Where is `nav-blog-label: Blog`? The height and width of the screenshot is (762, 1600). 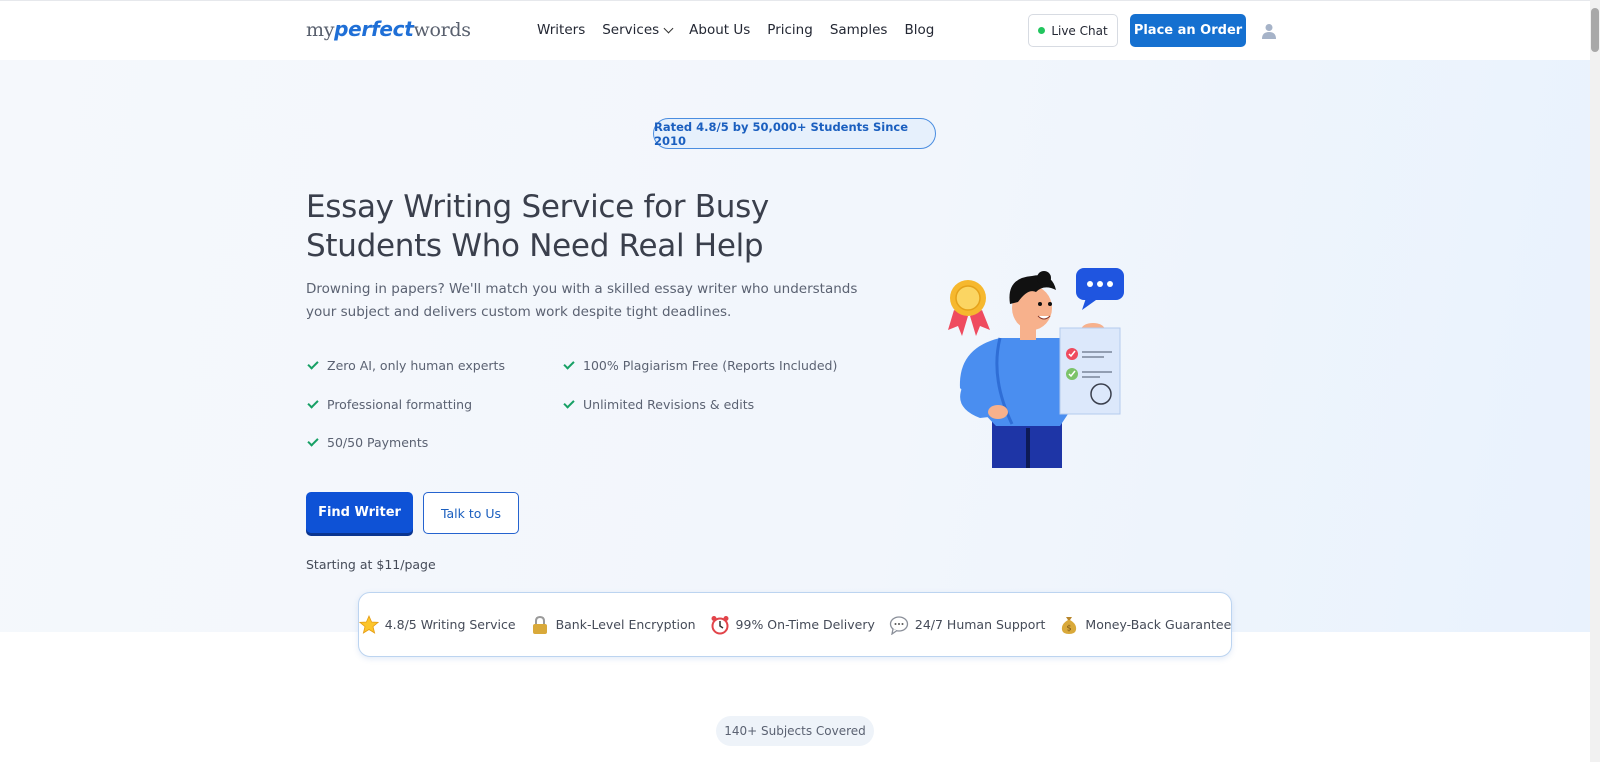 nav-blog-label: Blog is located at coordinates (919, 30).